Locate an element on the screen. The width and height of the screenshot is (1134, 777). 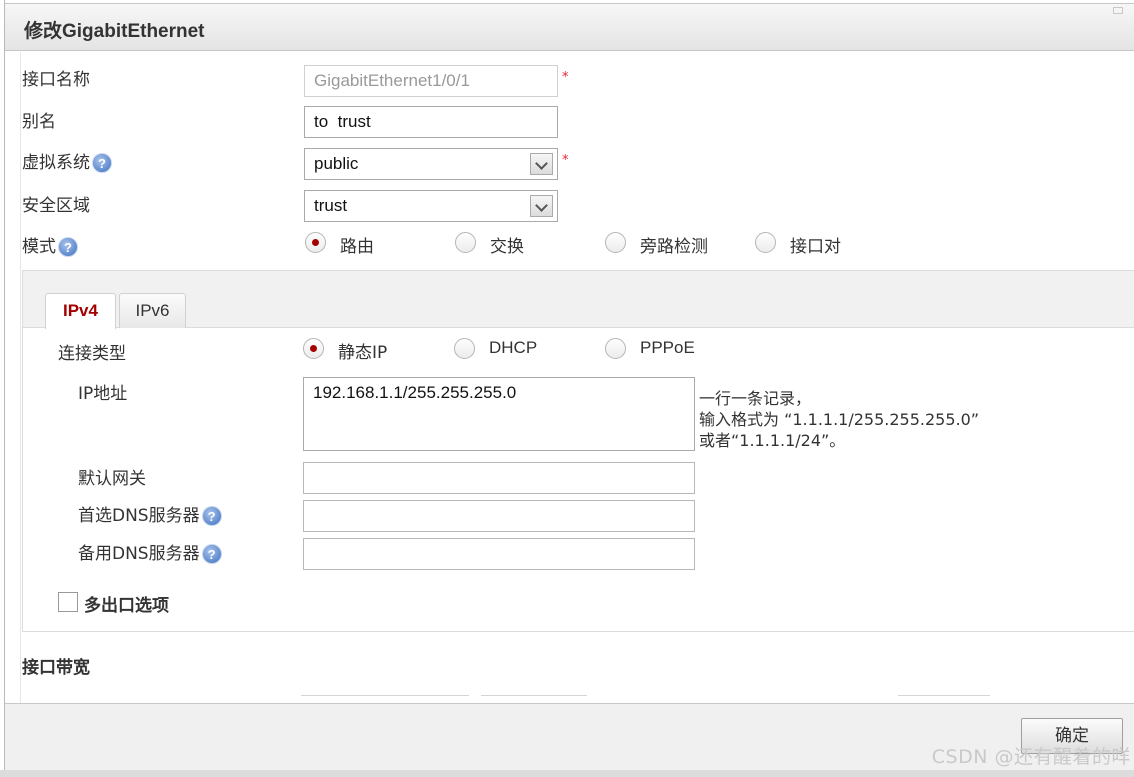
mode-radio-bypass is located at coordinates (615, 242).